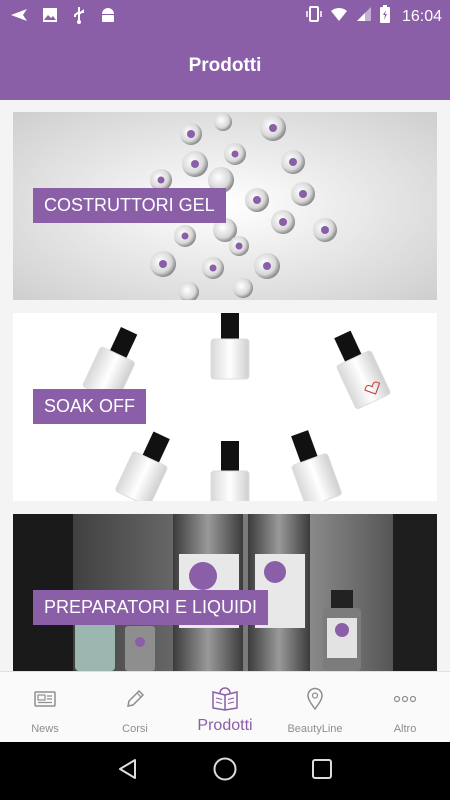 Image resolution: width=450 pixels, height=800 pixels. I want to click on status-bar: 16:04, so click(225, 16).